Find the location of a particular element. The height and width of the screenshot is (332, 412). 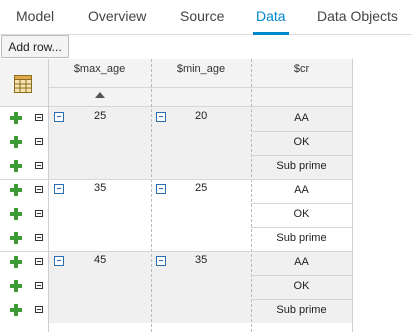

max-age-cell: 35 is located at coordinates (100, 188).